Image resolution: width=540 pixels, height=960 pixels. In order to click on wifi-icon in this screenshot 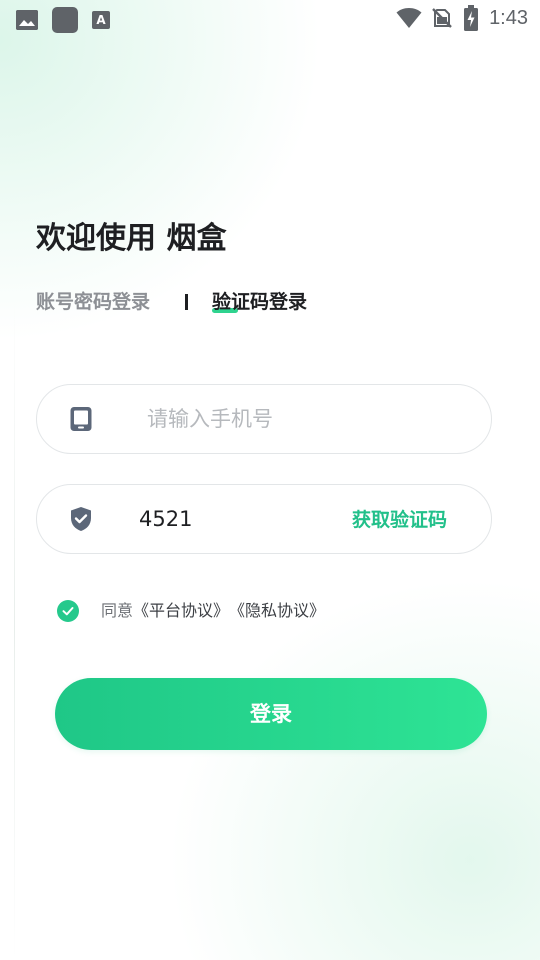, I will do `click(409, 18)`.